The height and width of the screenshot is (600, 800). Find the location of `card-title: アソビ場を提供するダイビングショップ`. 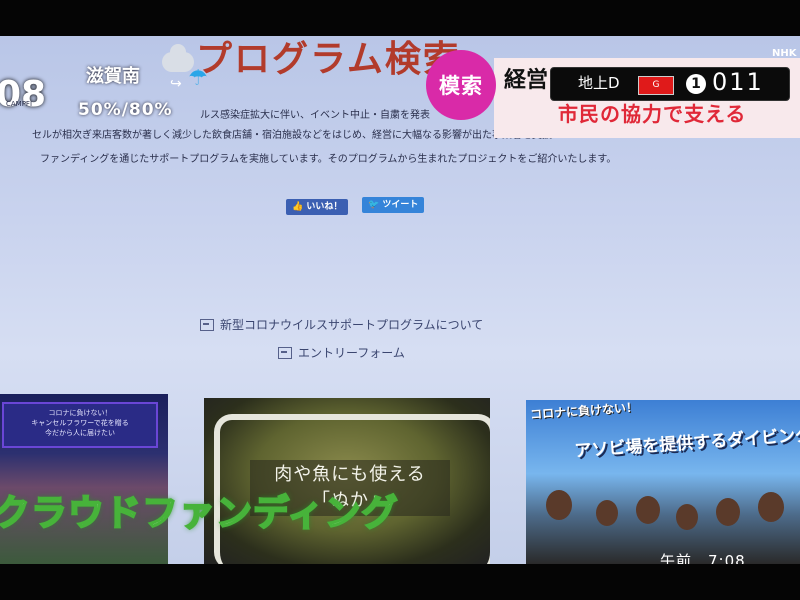

card-title: アソビ場を提供するダイビングショップ is located at coordinates (686, 441).